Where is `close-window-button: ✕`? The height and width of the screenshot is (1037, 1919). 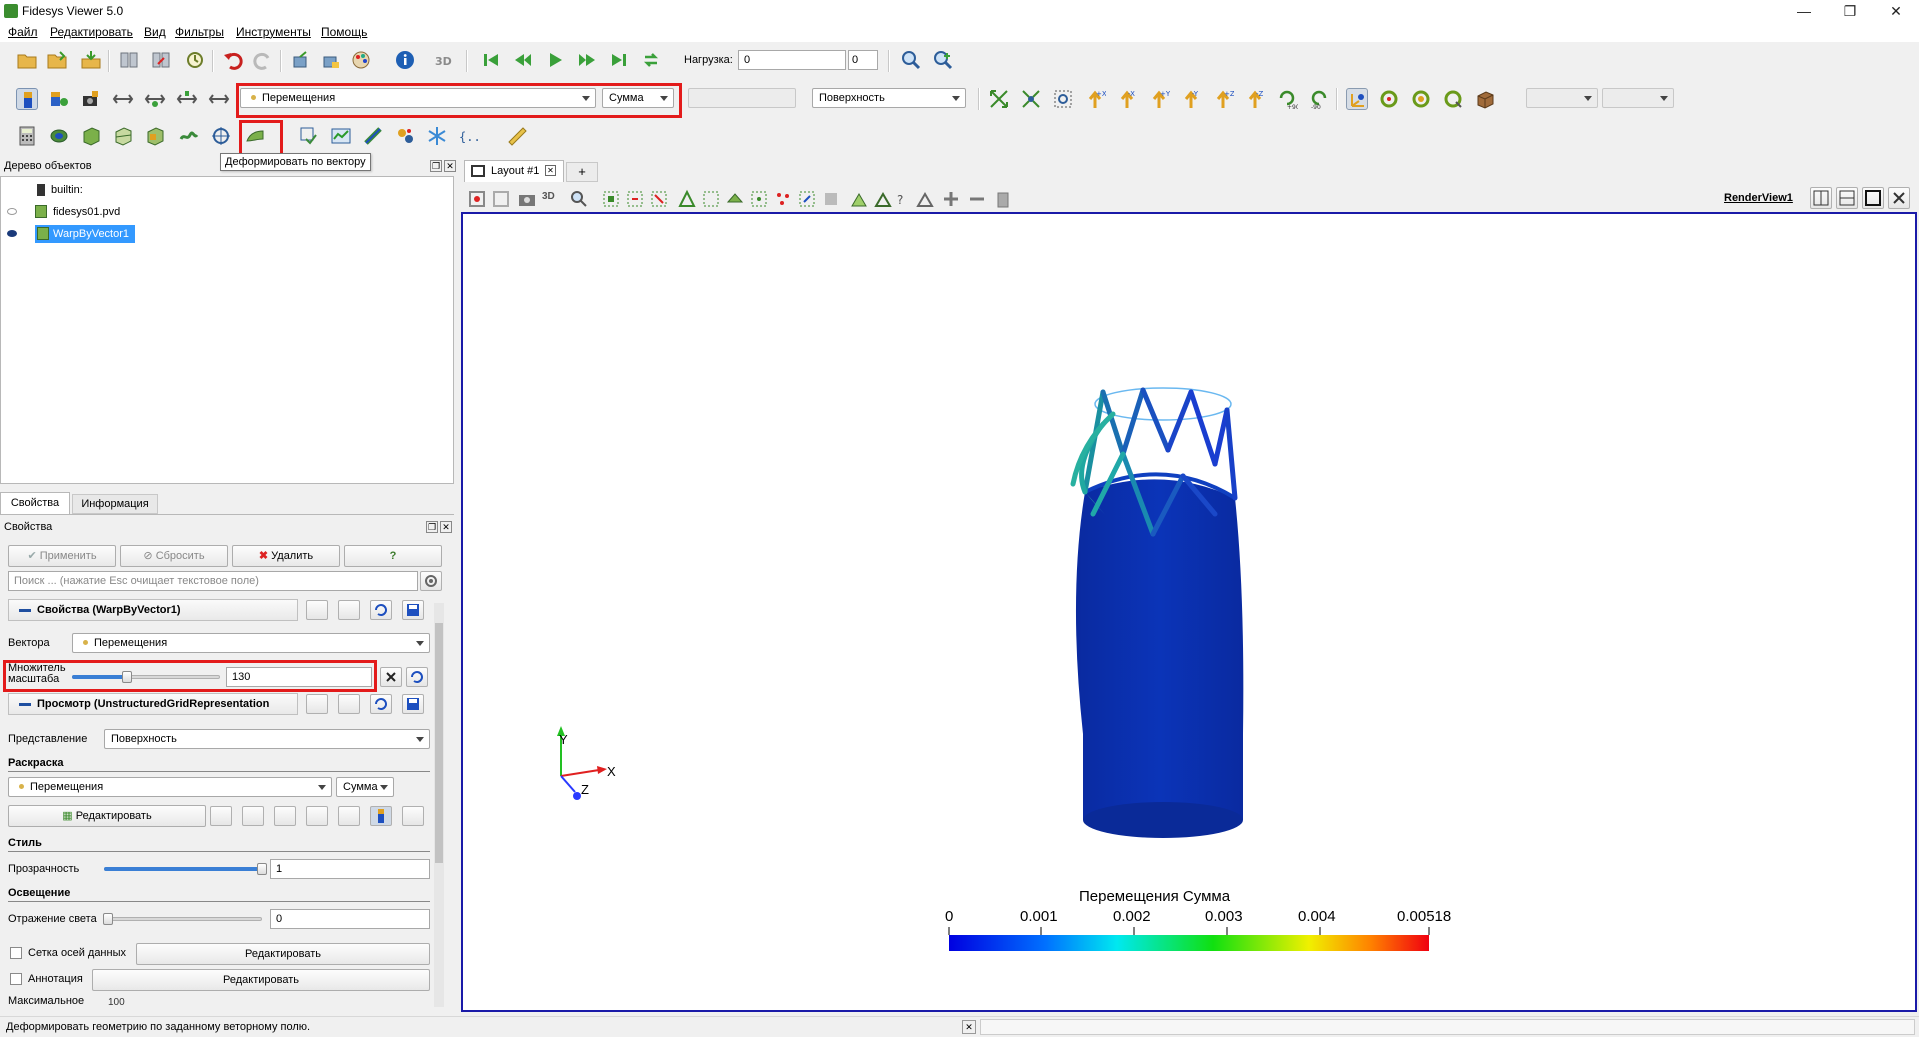
close-window-button: ✕ is located at coordinates (1896, 11).